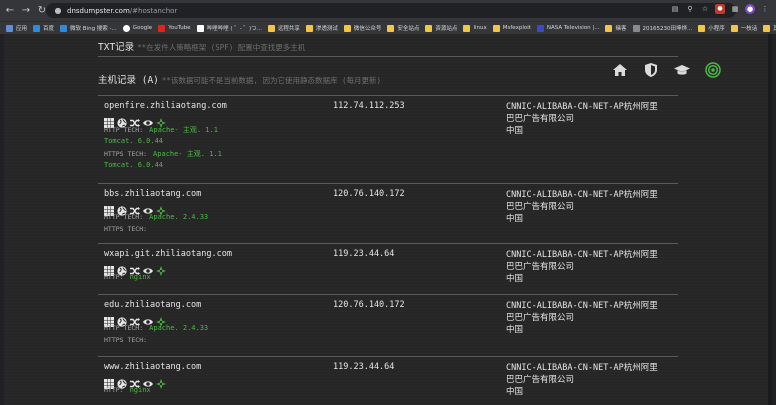 The width and height of the screenshot is (776, 405). What do you see at coordinates (137, 28) in the screenshot?
I see `bookmark-item: Google` at bounding box center [137, 28].